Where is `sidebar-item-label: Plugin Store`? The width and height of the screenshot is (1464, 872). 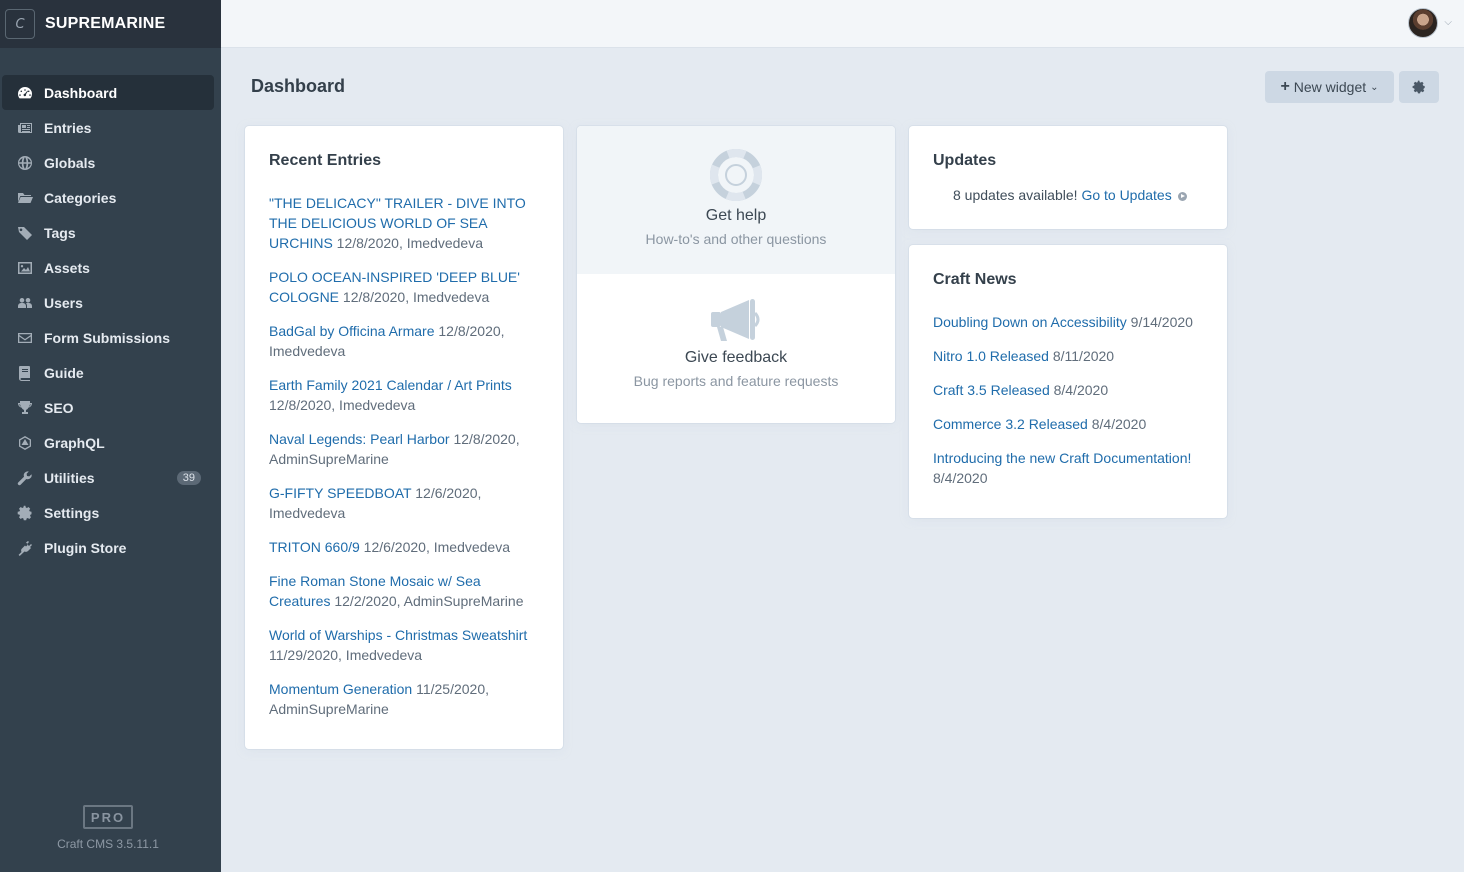
sidebar-item-label: Plugin Store is located at coordinates (85, 547).